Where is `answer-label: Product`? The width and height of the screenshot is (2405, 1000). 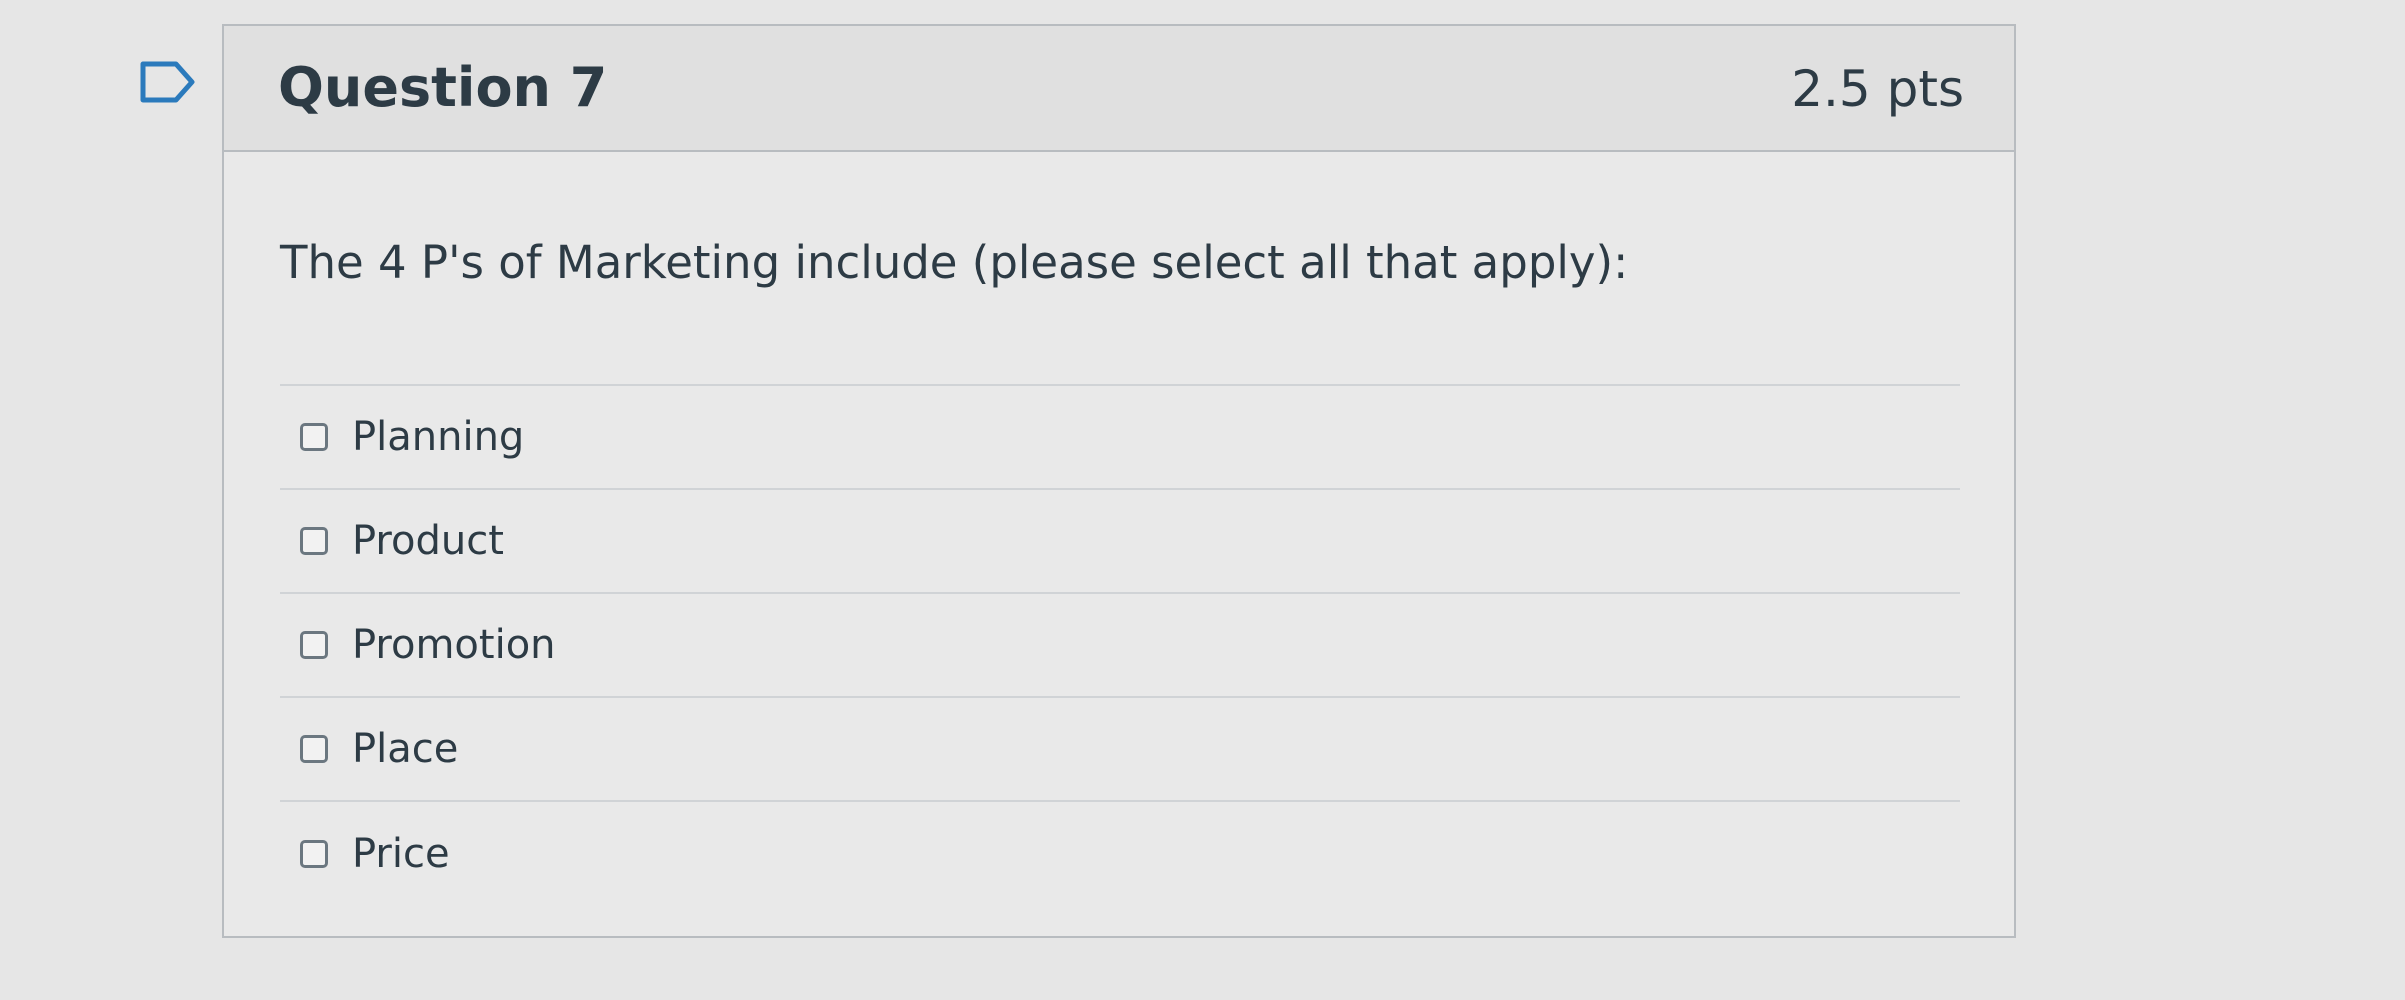 answer-label: Product is located at coordinates (428, 541).